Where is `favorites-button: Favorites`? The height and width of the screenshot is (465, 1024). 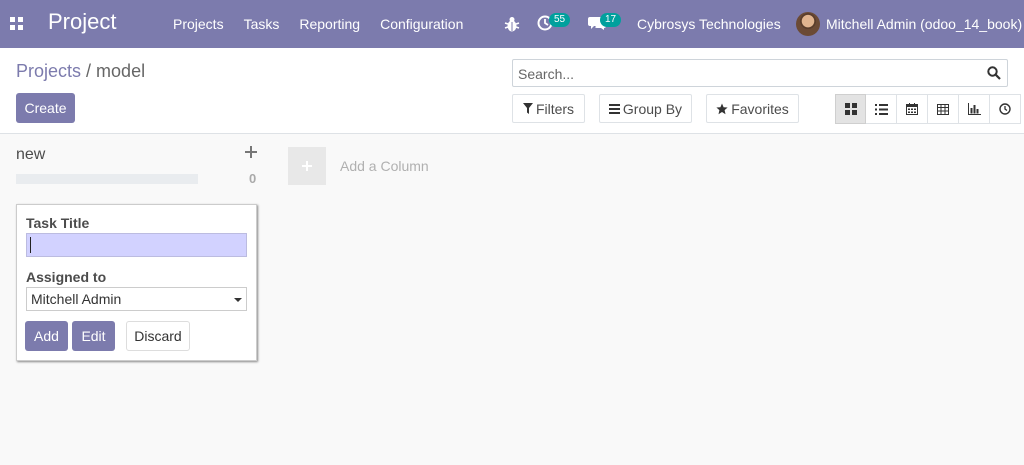 favorites-button: Favorites is located at coordinates (752, 108).